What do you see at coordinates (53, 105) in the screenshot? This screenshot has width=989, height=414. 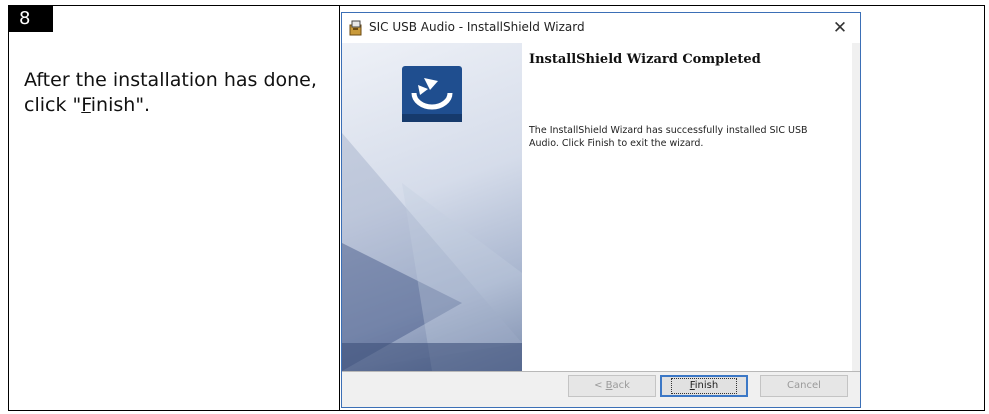 I see `instruction-click: click "` at bounding box center [53, 105].